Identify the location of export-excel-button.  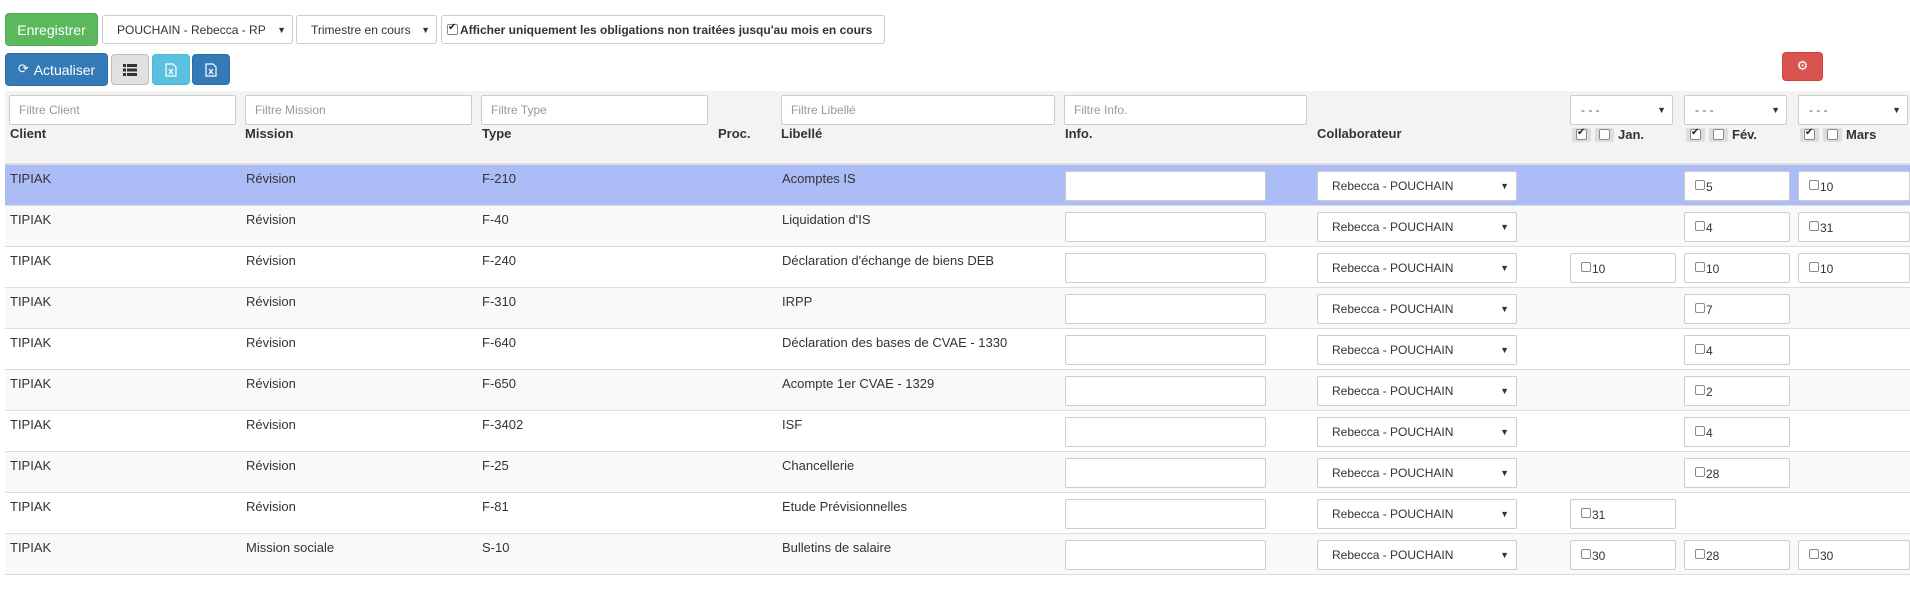
(171, 69).